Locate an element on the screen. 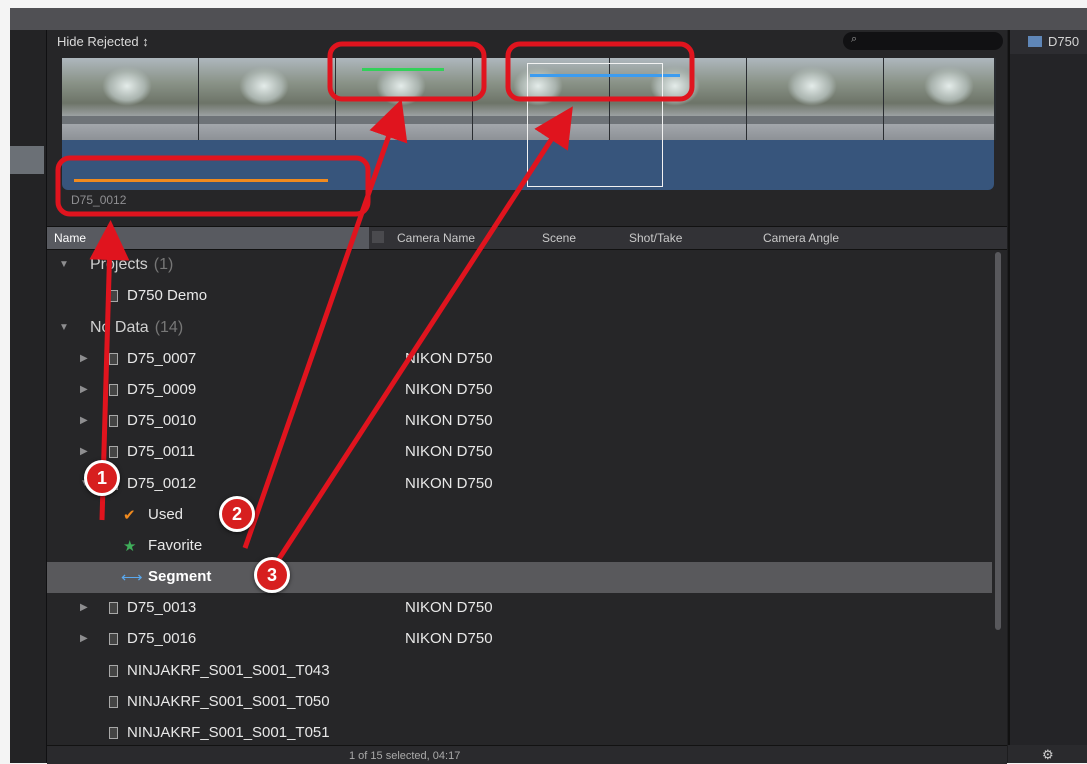  column-shot-take: Shot/Take is located at coordinates (655, 238).